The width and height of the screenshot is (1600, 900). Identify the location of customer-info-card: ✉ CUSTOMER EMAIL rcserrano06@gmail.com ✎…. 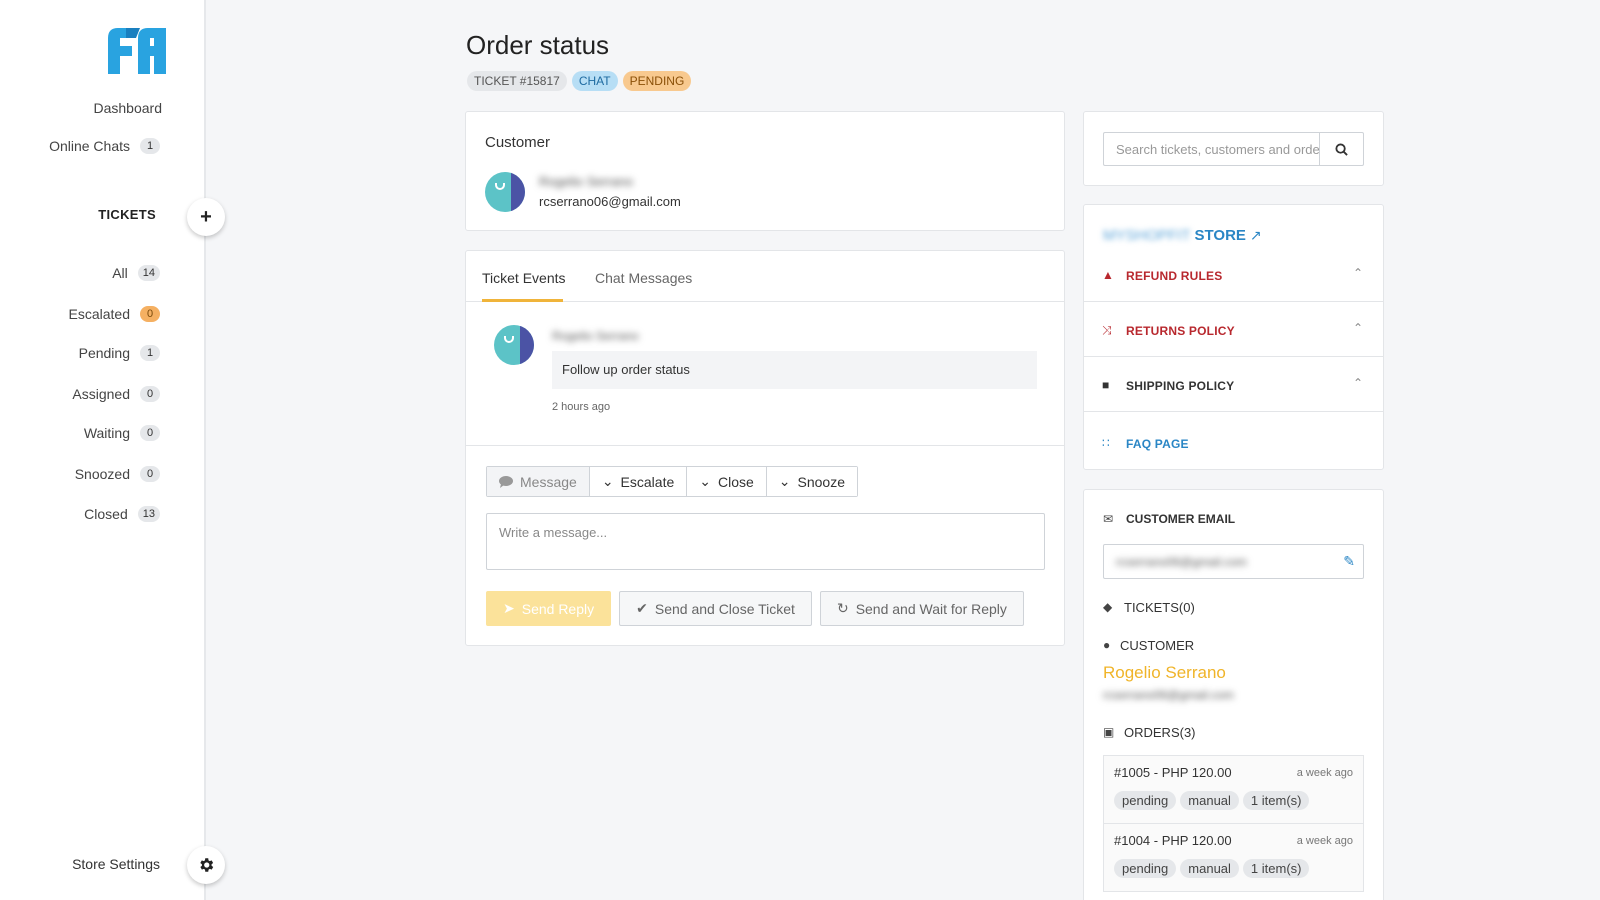
(1233, 694).